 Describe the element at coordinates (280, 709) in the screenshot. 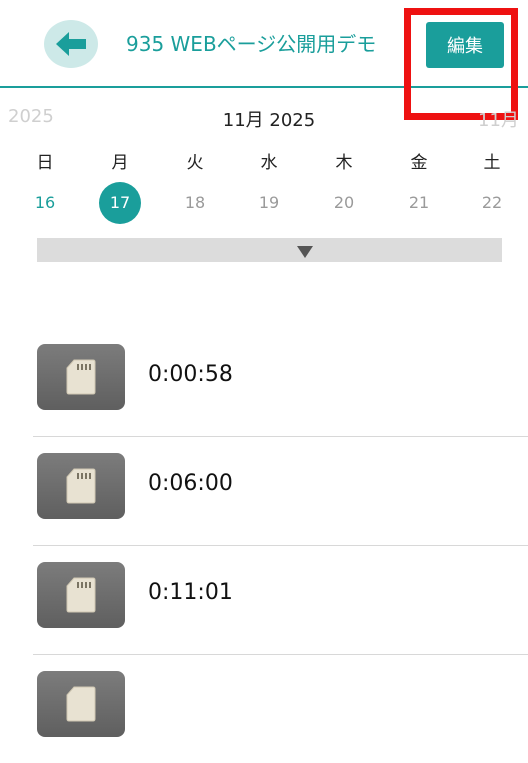

I see `recording-list-item` at that location.